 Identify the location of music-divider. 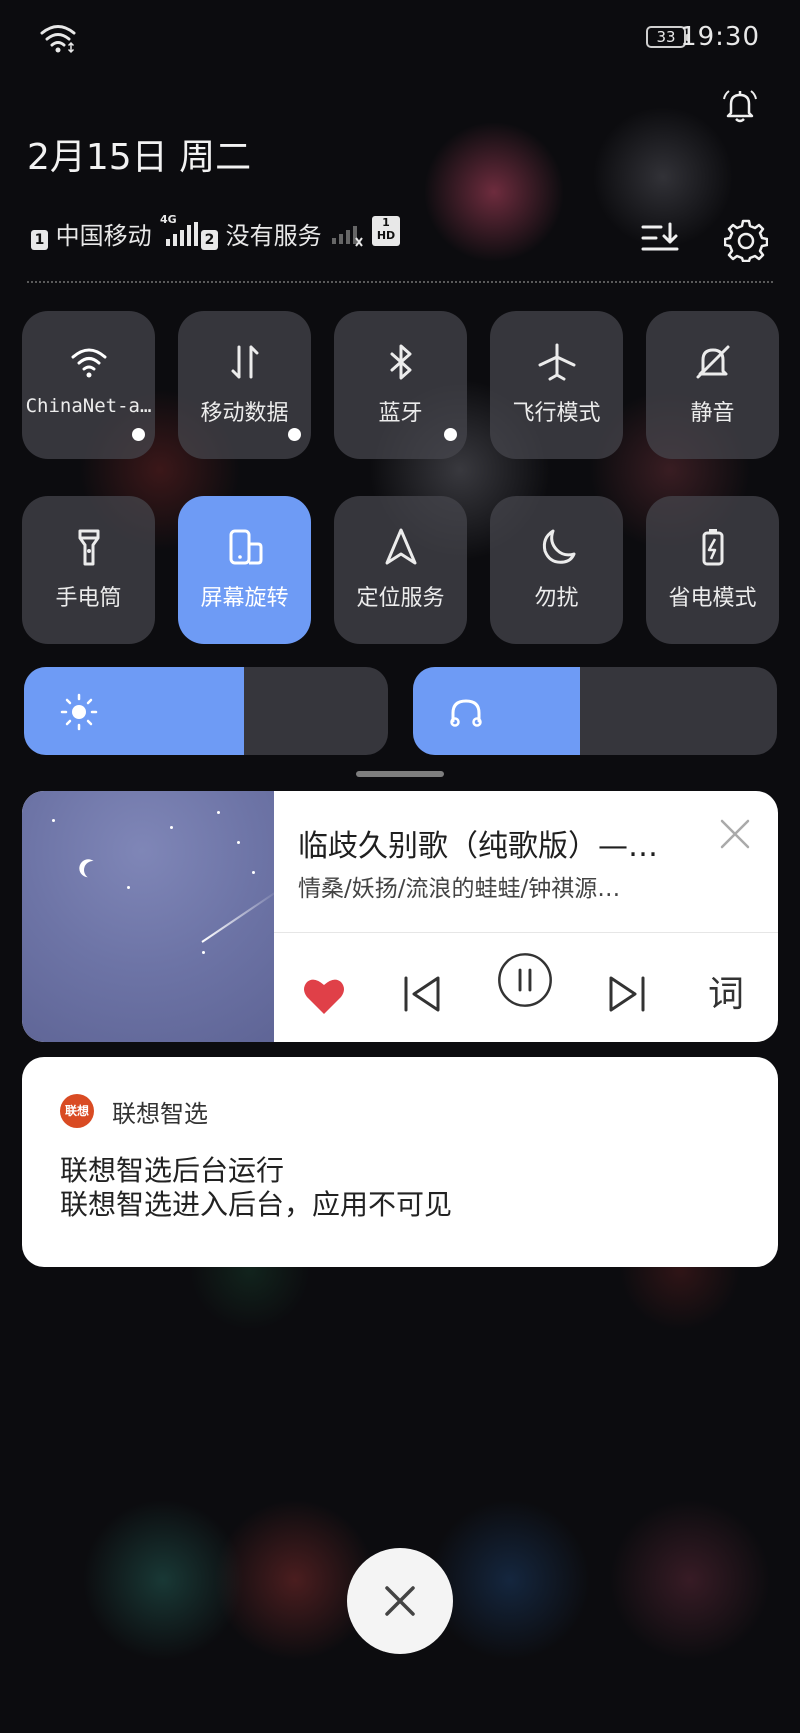
(526, 932).